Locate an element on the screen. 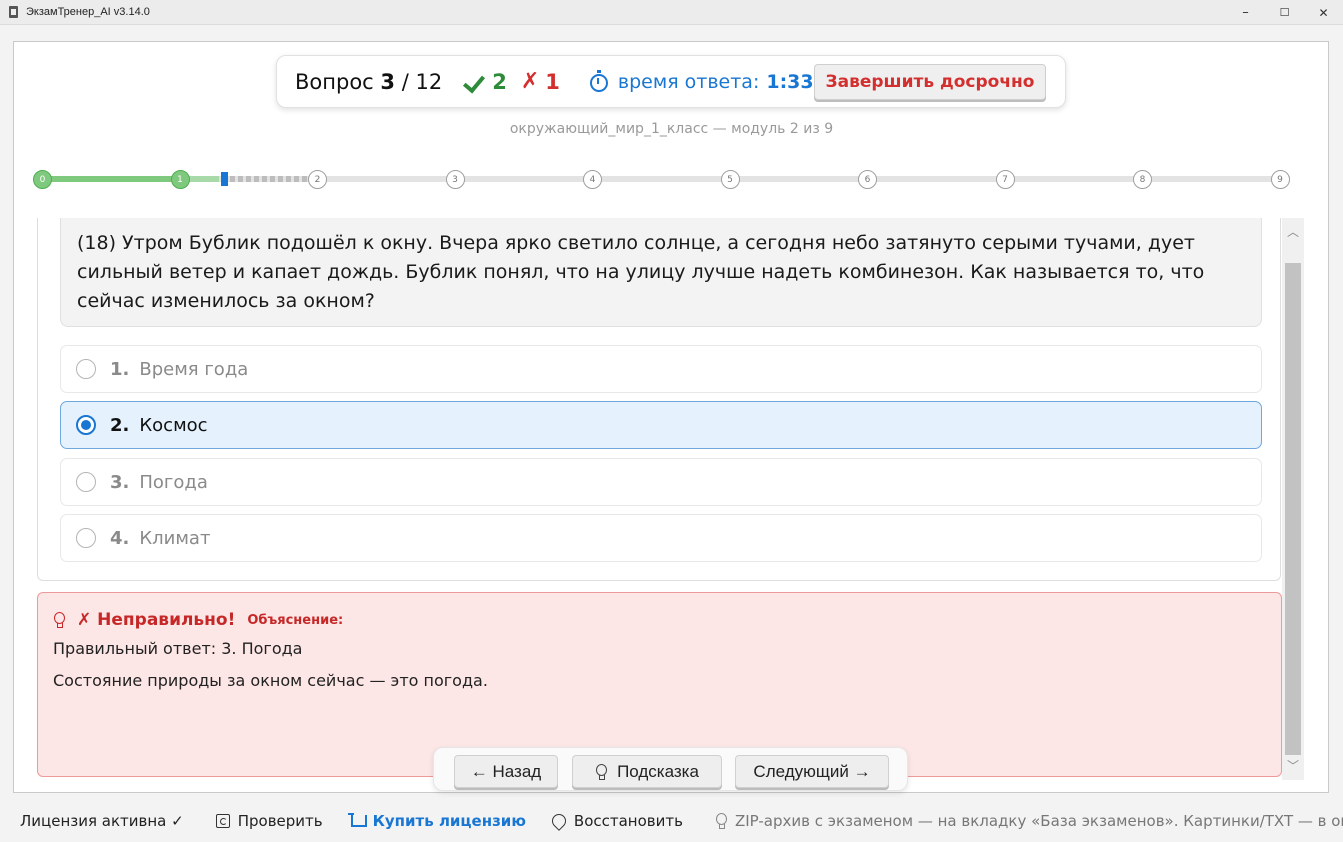  option-number: 2. is located at coordinates (120, 425).